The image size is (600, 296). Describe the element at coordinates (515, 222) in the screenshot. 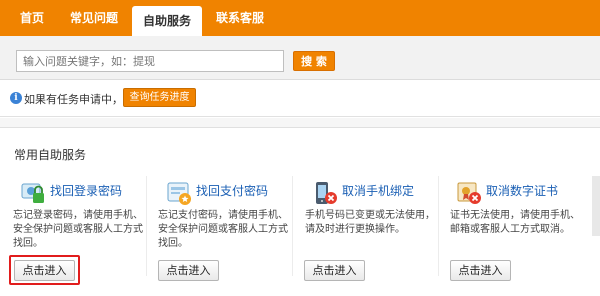

I see `card-description: 证书无法使用，请使用手机、邮箱或客服人工方式取消。` at that location.